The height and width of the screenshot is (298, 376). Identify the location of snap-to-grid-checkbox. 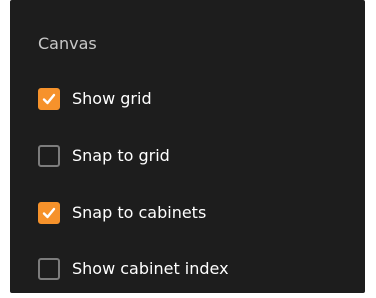
(49, 156).